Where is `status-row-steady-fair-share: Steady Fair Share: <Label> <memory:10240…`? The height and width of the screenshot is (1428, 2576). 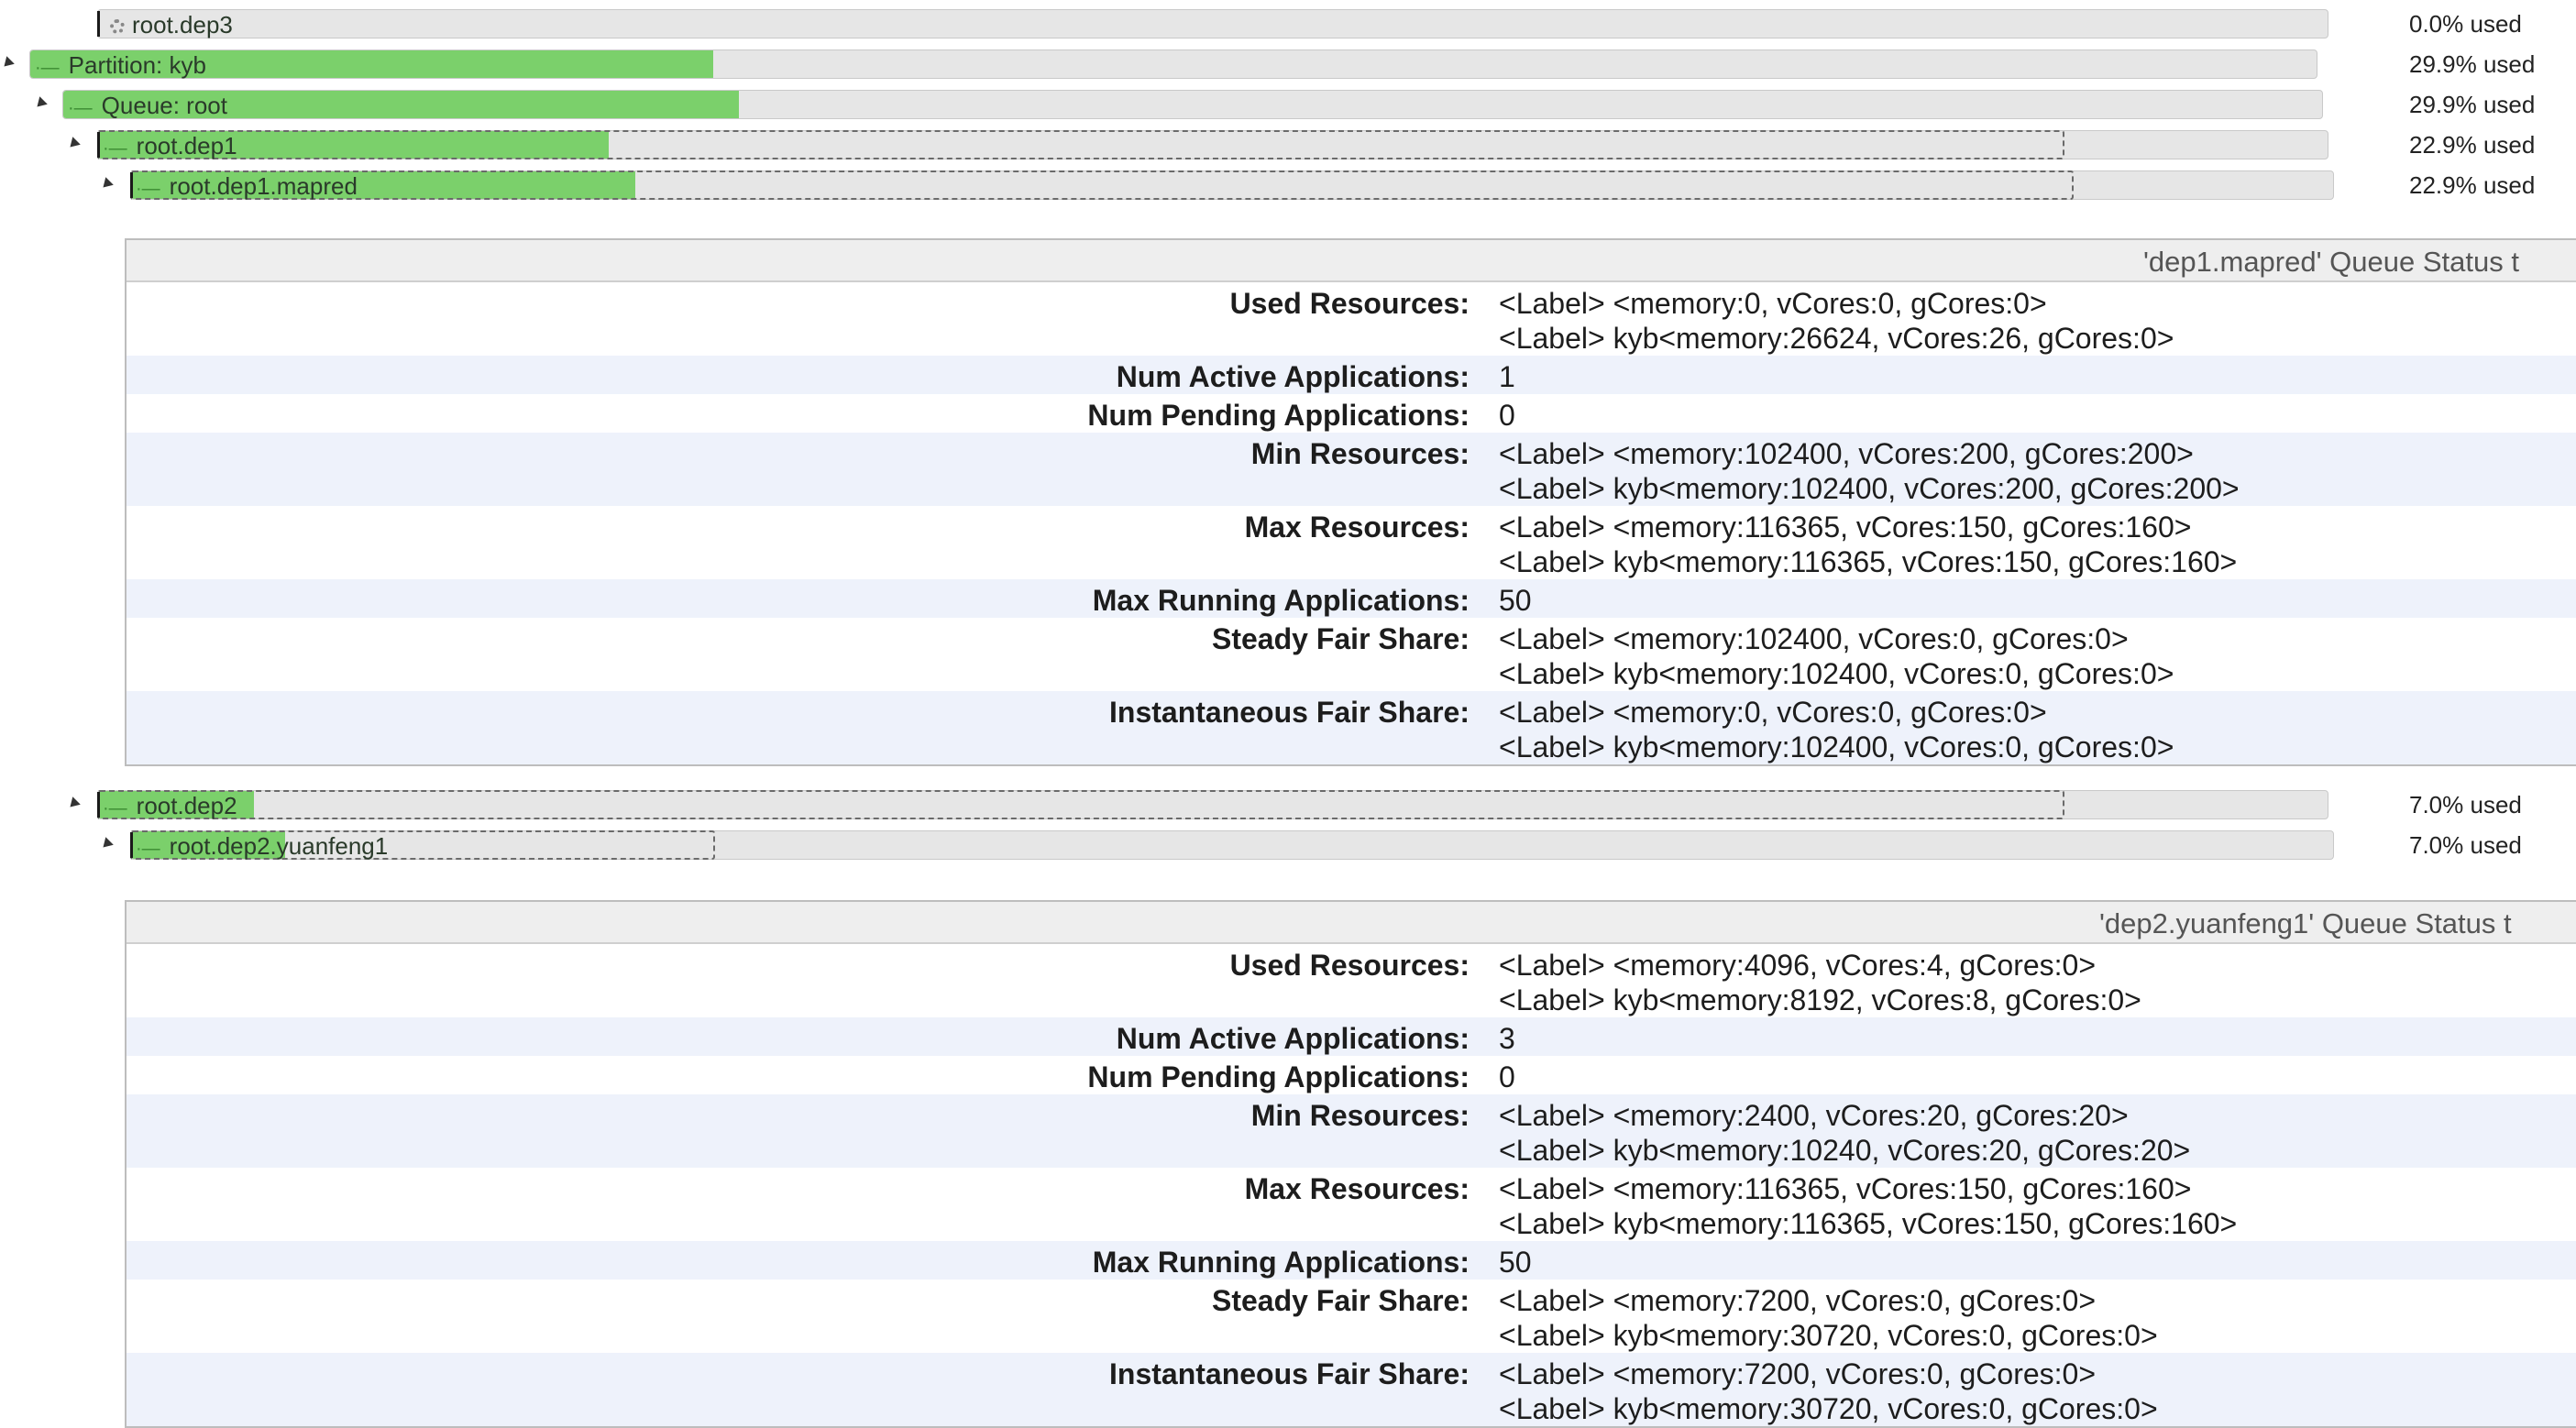 status-row-steady-fair-share: Steady Fair Share: <Label> <memory:10240… is located at coordinates (1351, 654).